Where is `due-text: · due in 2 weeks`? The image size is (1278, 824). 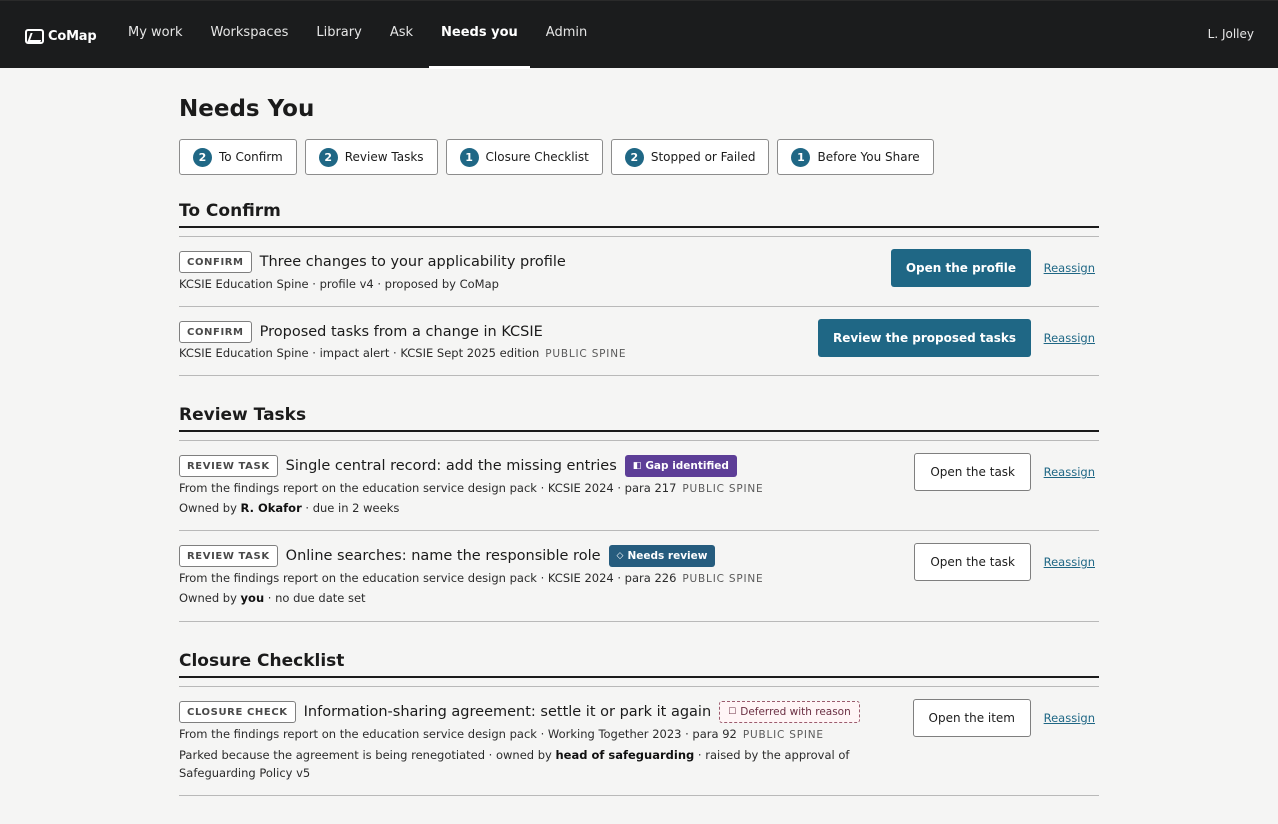 due-text: · due in 2 weeks is located at coordinates (352, 508).